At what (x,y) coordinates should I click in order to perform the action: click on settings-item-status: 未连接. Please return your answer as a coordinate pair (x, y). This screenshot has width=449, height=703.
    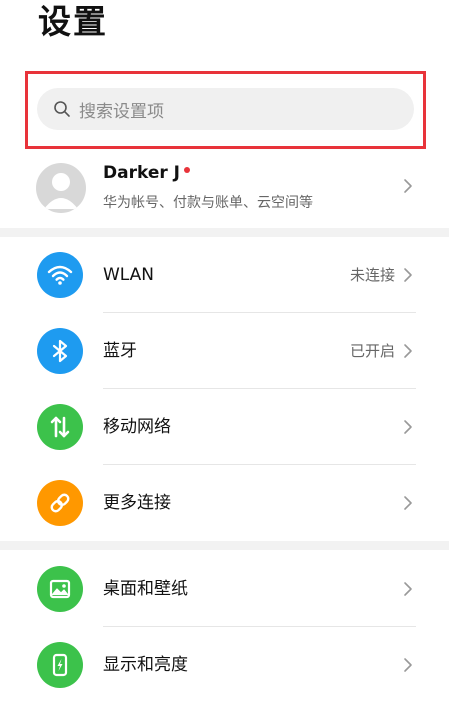
    Looking at the image, I should click on (372, 275).